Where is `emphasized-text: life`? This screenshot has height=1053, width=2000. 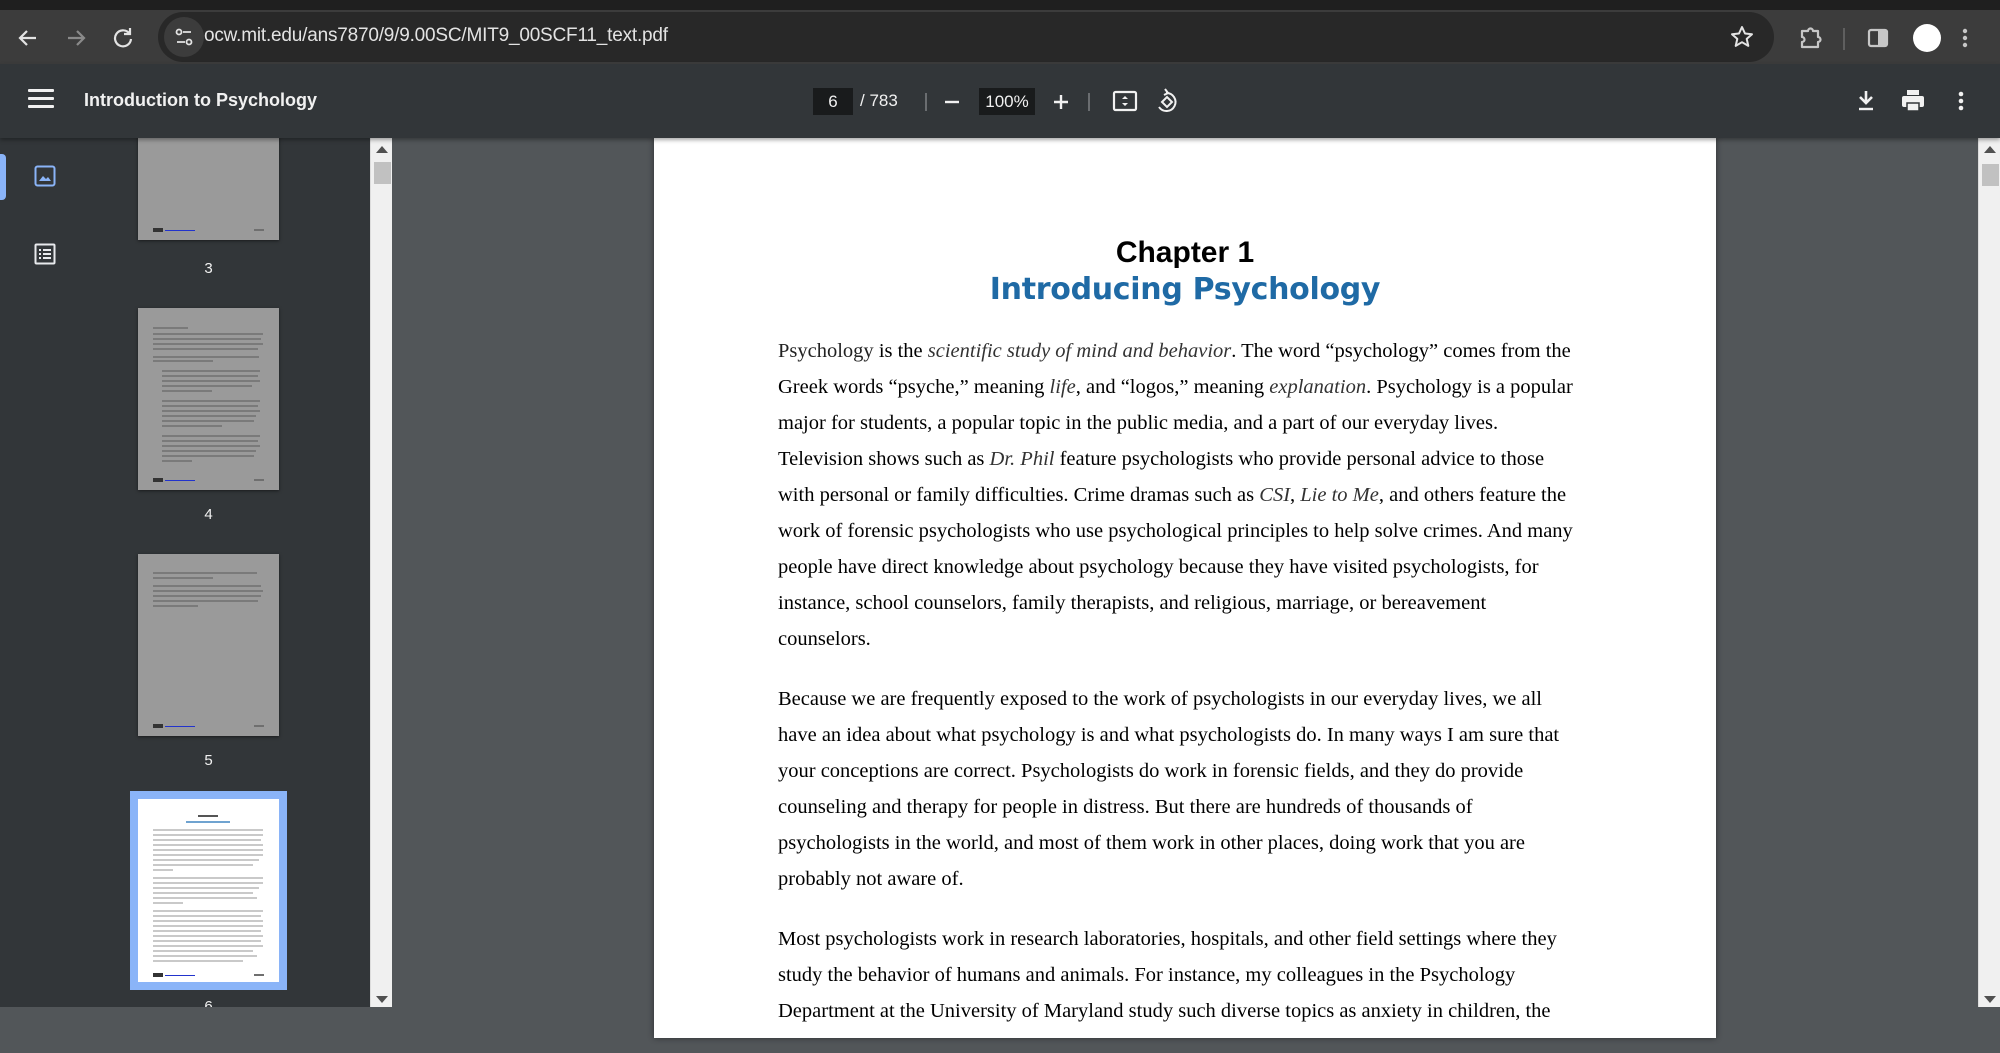 emphasized-text: life is located at coordinates (1062, 387).